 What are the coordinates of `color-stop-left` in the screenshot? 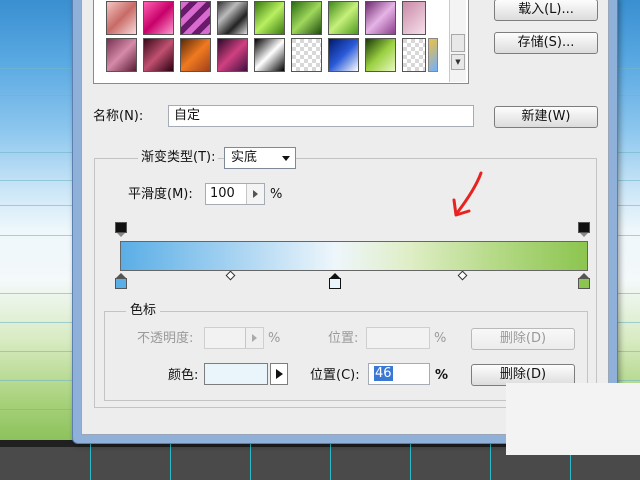 It's located at (121, 281).